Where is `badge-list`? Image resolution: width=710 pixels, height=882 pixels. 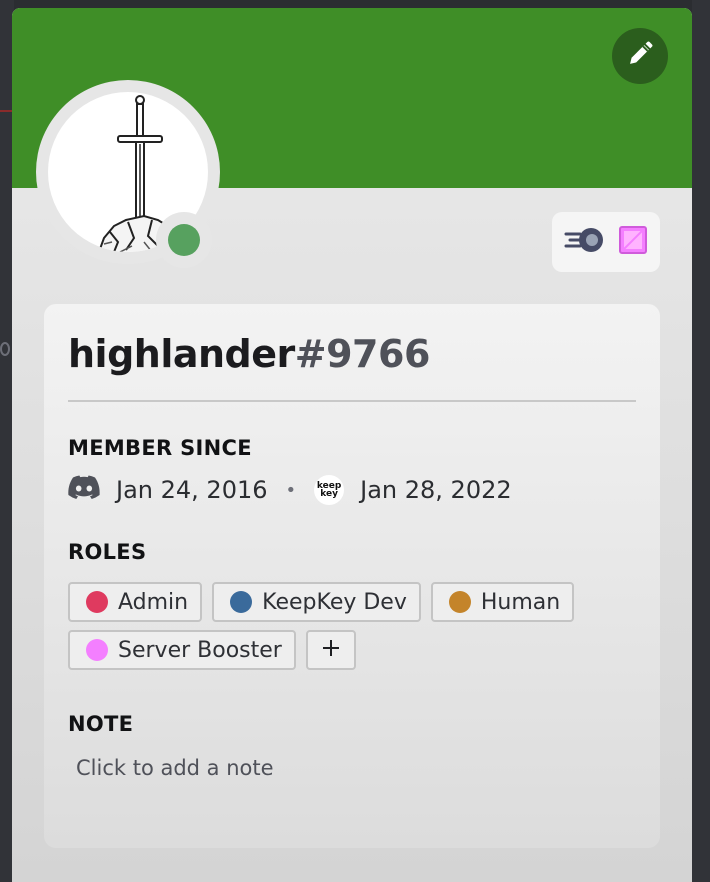 badge-list is located at coordinates (606, 242).